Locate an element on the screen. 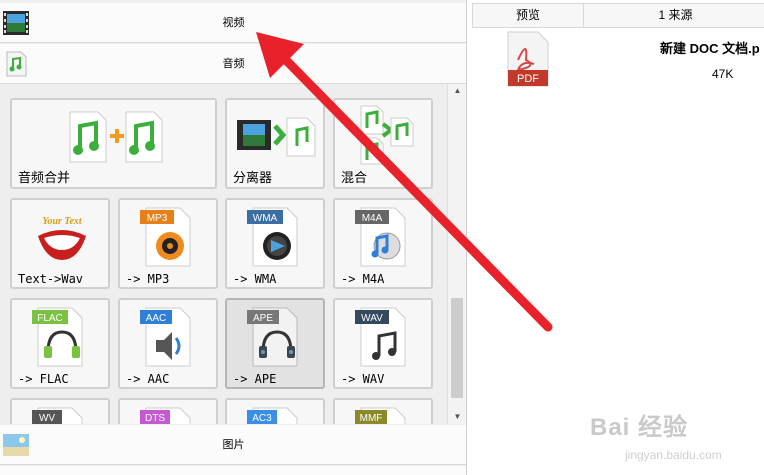 The image size is (764, 475). tile-label: -> WMA is located at coordinates (255, 279).